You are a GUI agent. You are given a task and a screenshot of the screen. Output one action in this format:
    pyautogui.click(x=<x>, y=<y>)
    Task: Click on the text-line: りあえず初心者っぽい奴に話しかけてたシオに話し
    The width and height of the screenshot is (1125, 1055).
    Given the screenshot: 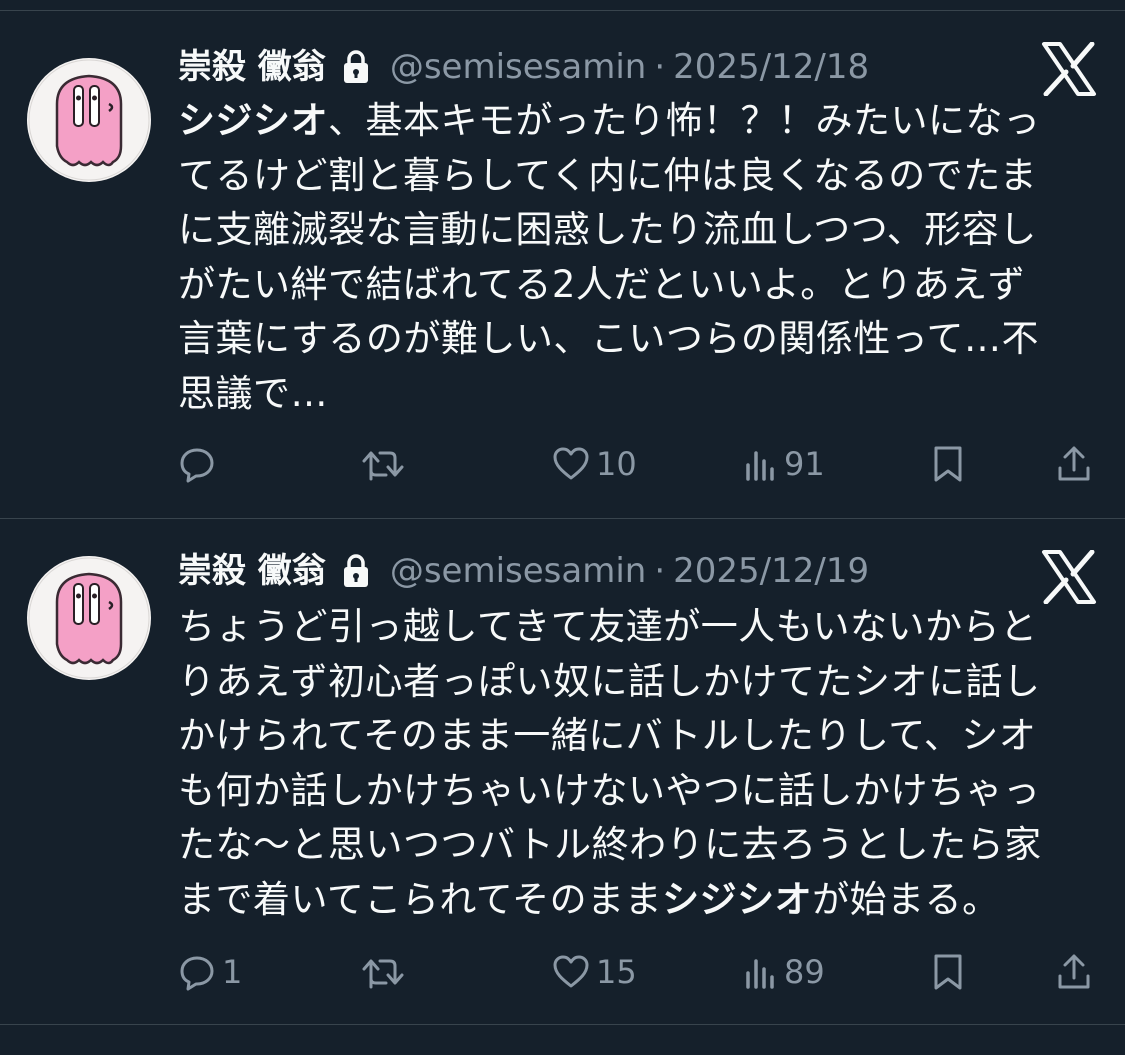 What is the action you would take?
    pyautogui.click(x=633, y=682)
    